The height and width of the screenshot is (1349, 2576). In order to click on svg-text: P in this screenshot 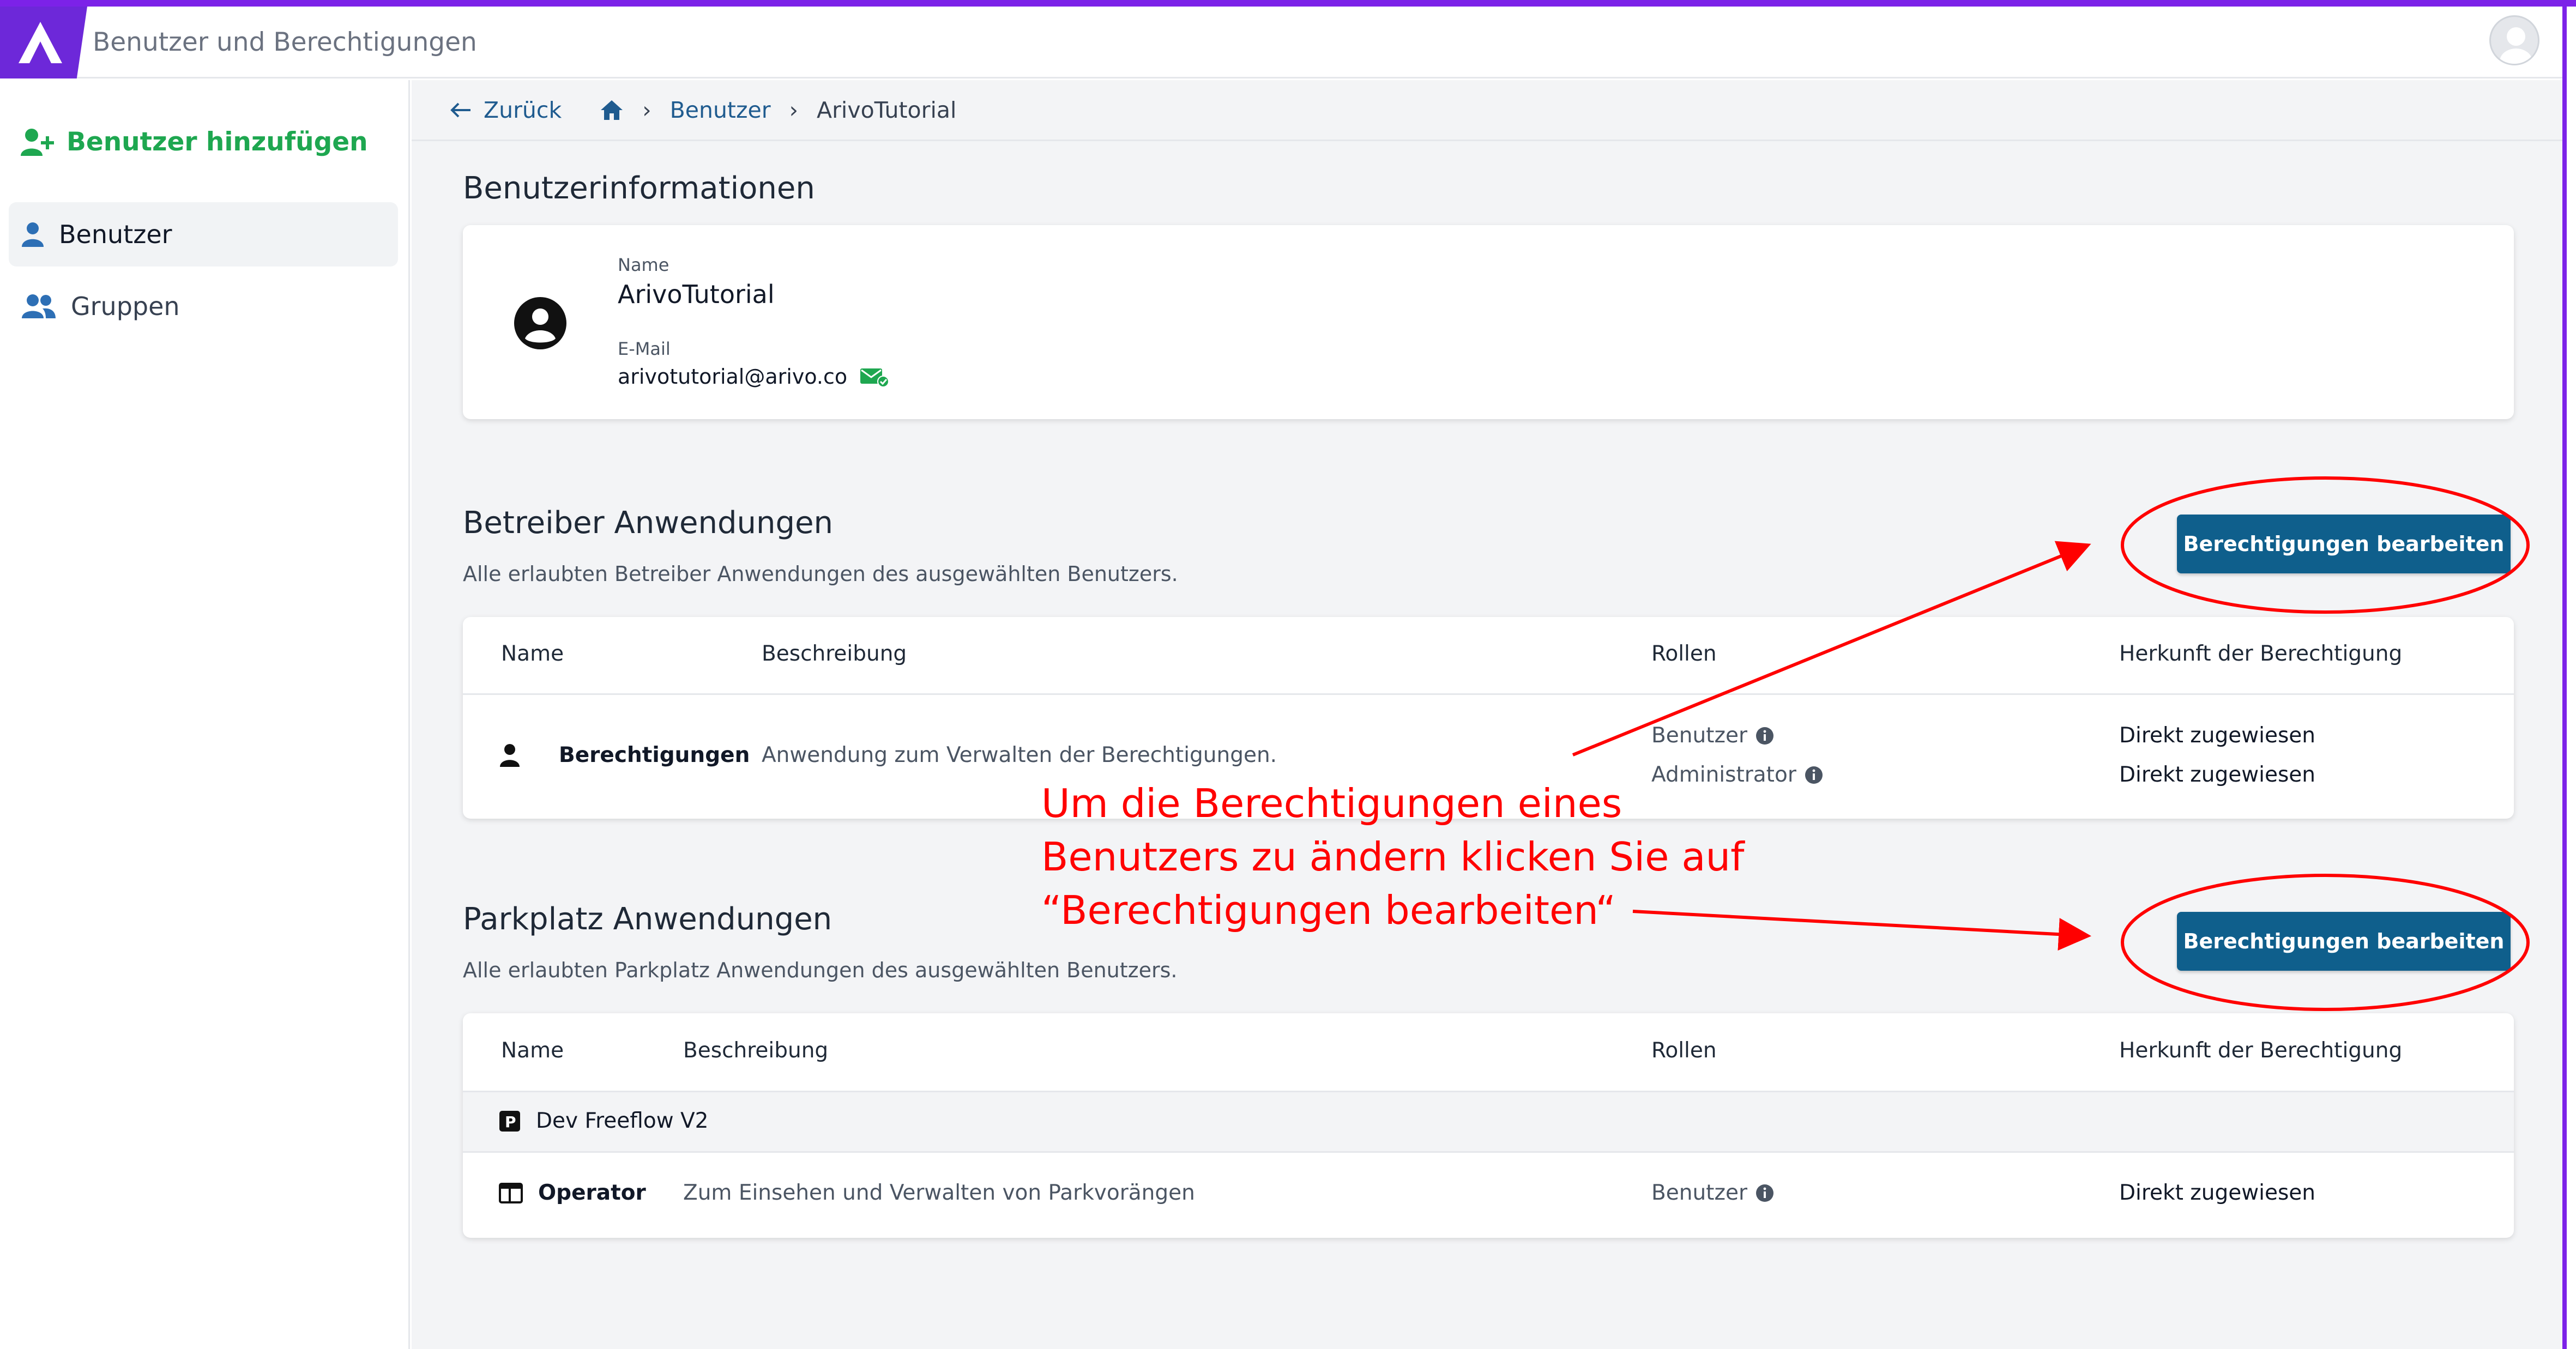, I will do `click(511, 1122)`.